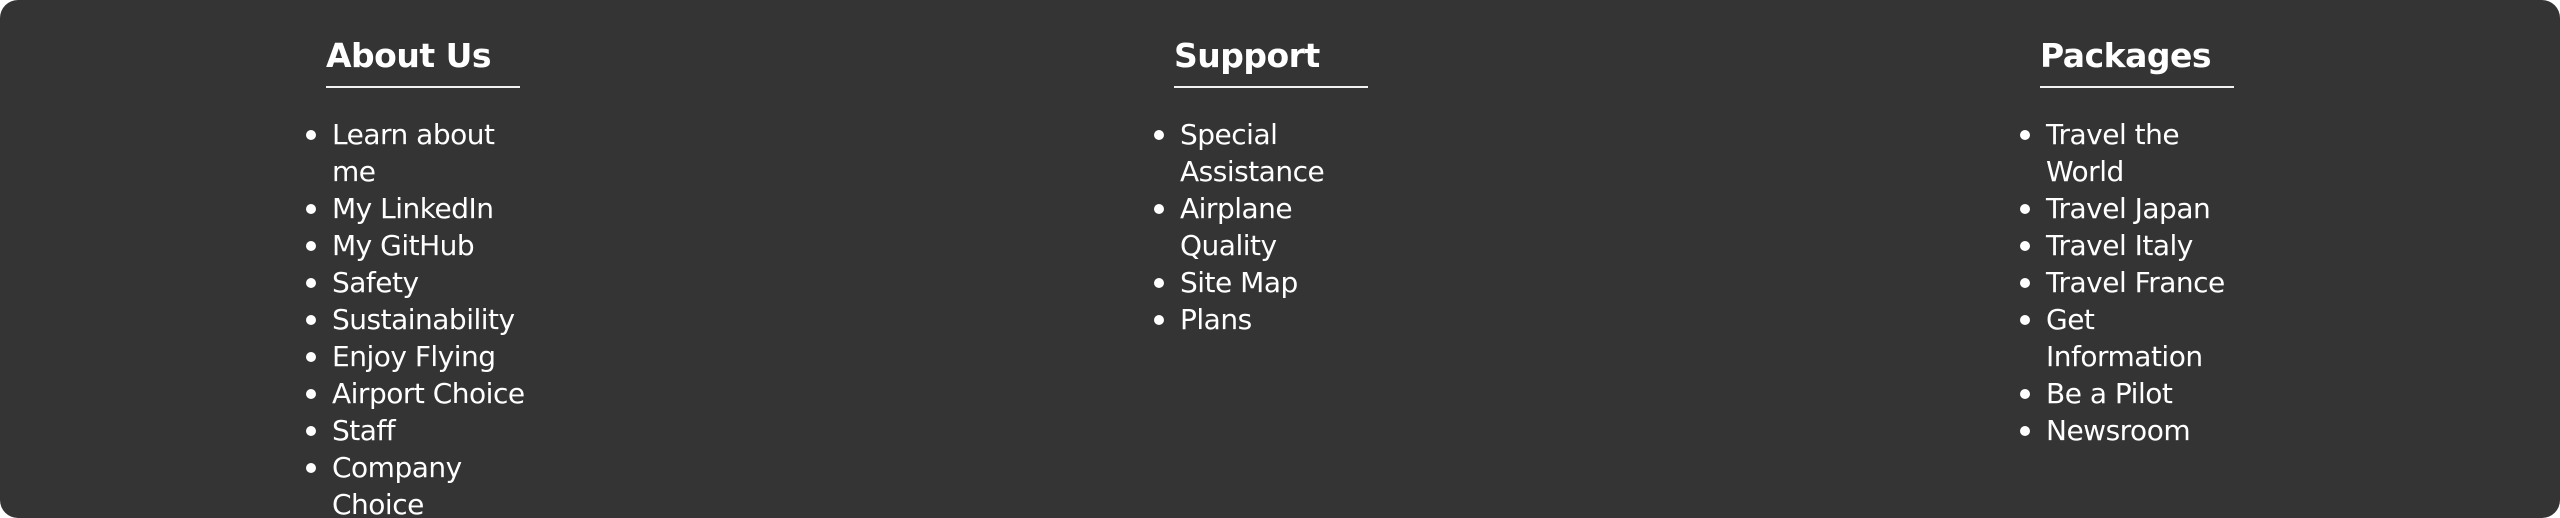  Describe the element at coordinates (419, 430) in the screenshot. I see `footer-link-staff: Staff` at that location.